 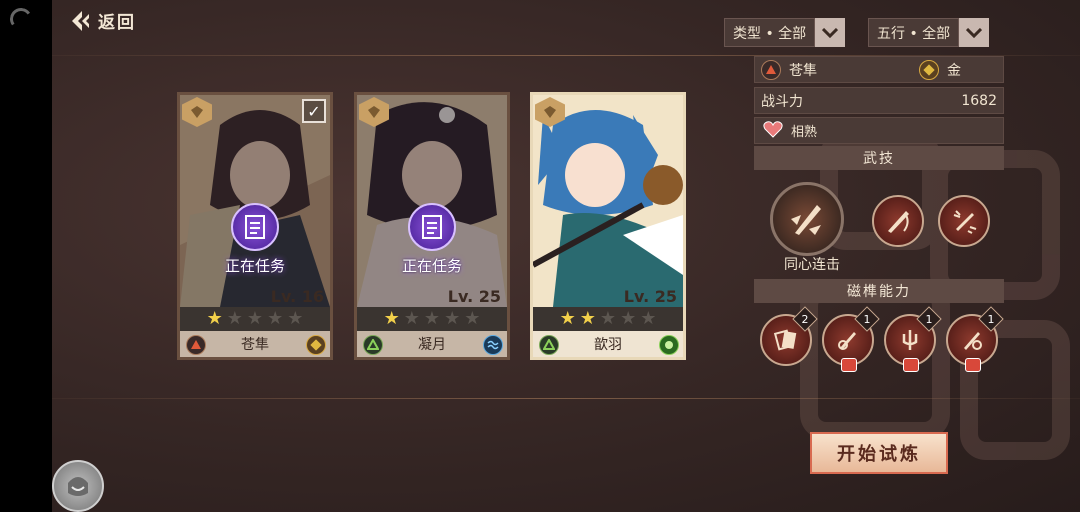 I want to click on bond-row: 相熟, so click(x=879, y=130).